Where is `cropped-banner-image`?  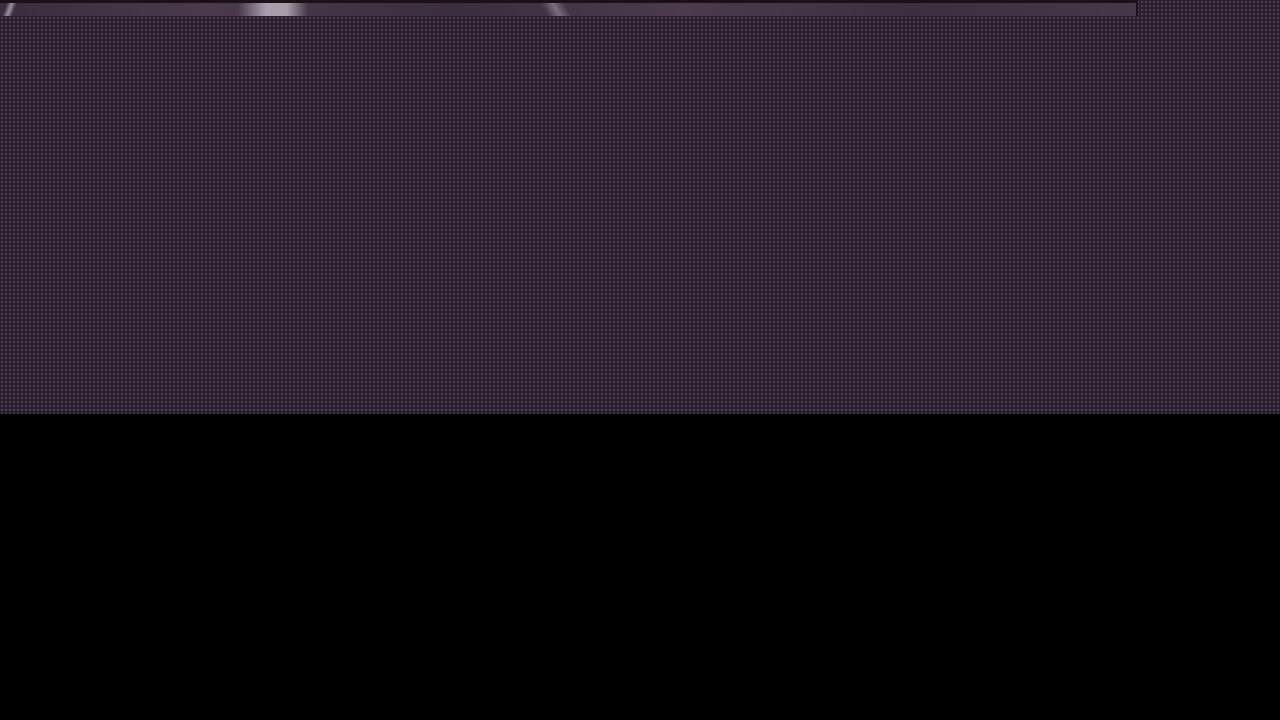
cropped-banner-image is located at coordinates (569, 8).